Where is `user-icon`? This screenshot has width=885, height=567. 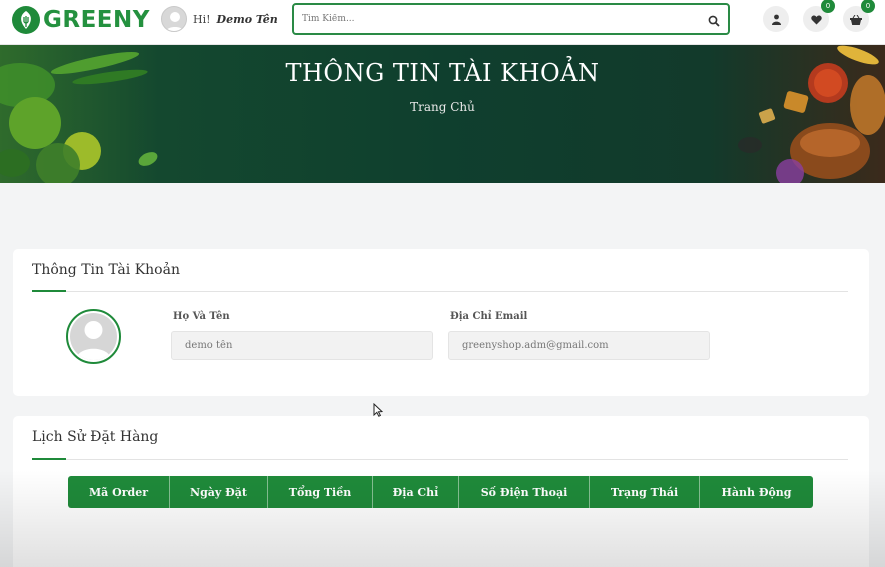
user-icon is located at coordinates (776, 19).